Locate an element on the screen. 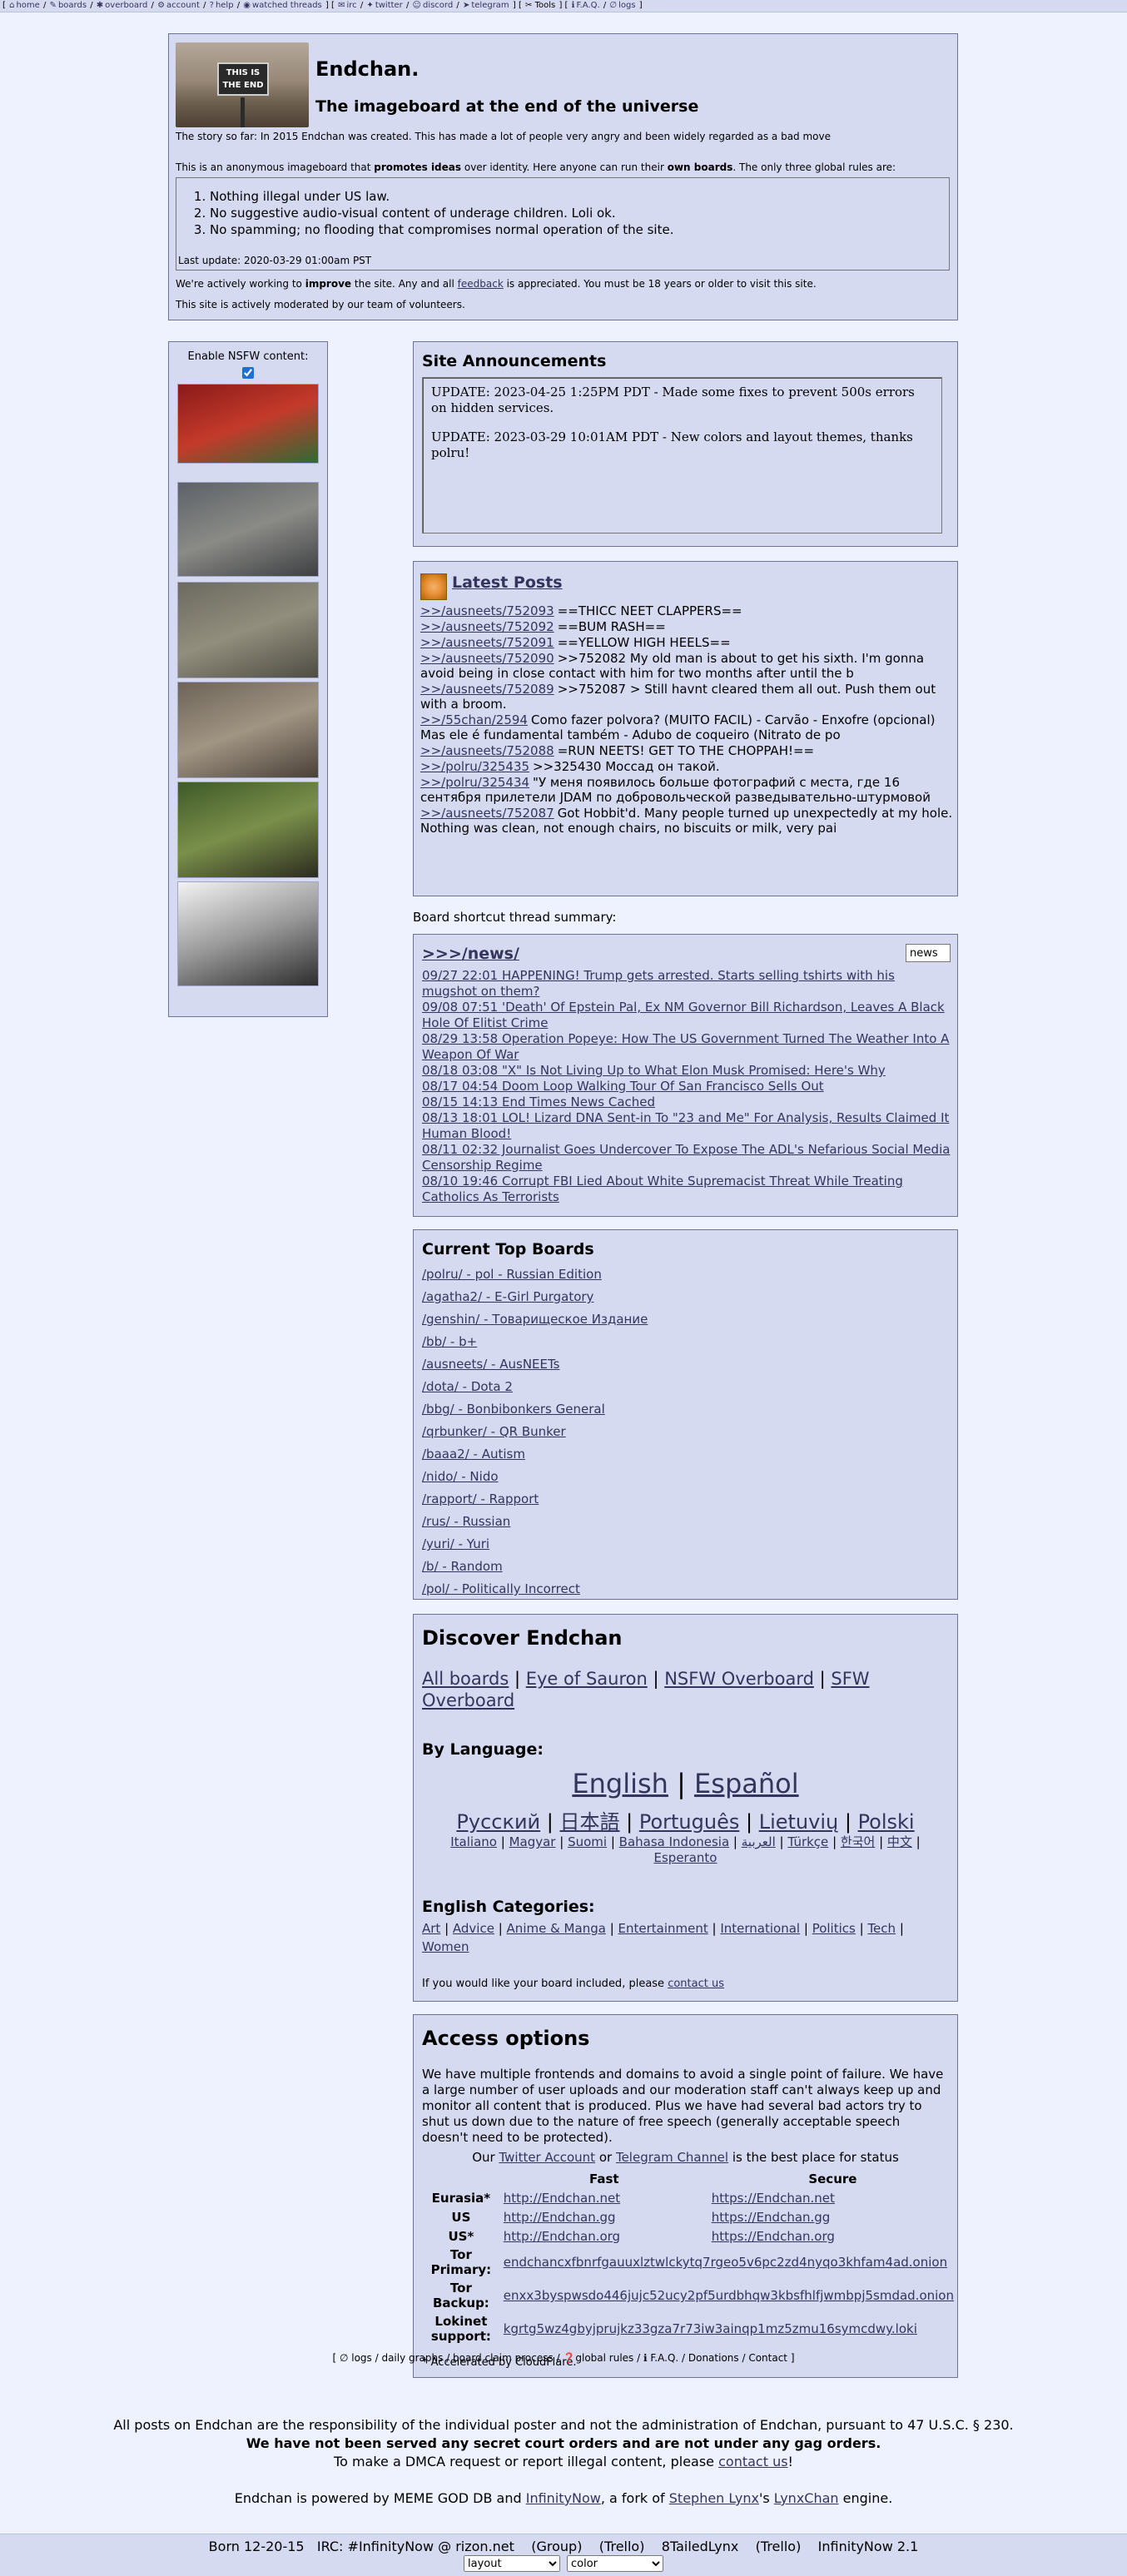 Image resolution: width=1127 pixels, height=2576 pixels. dmca-contact-link: contact us is located at coordinates (752, 2461).